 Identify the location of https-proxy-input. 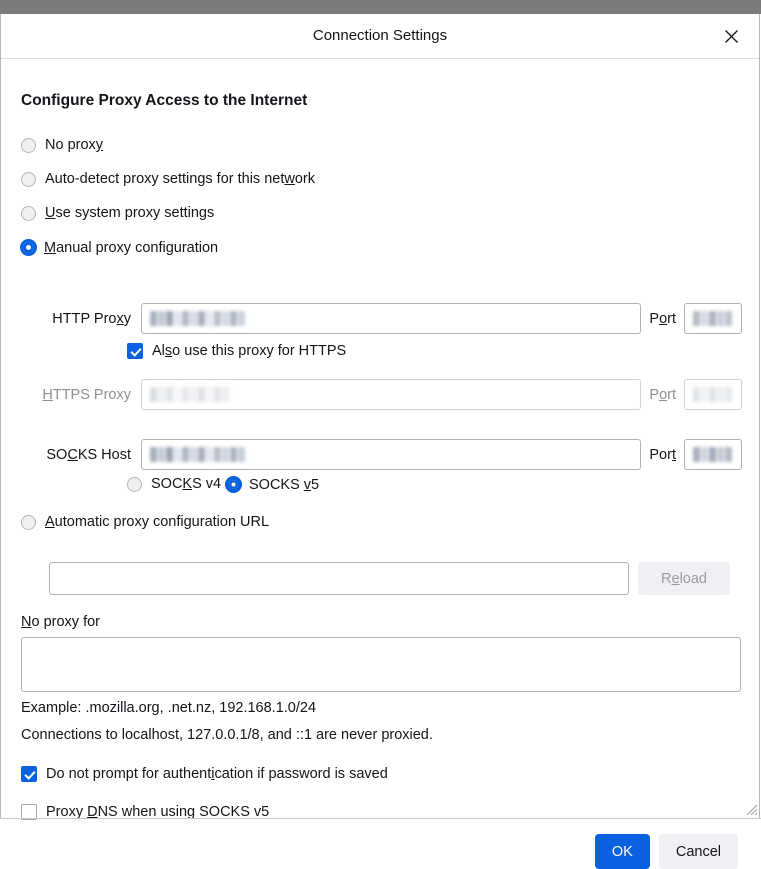
(391, 394).